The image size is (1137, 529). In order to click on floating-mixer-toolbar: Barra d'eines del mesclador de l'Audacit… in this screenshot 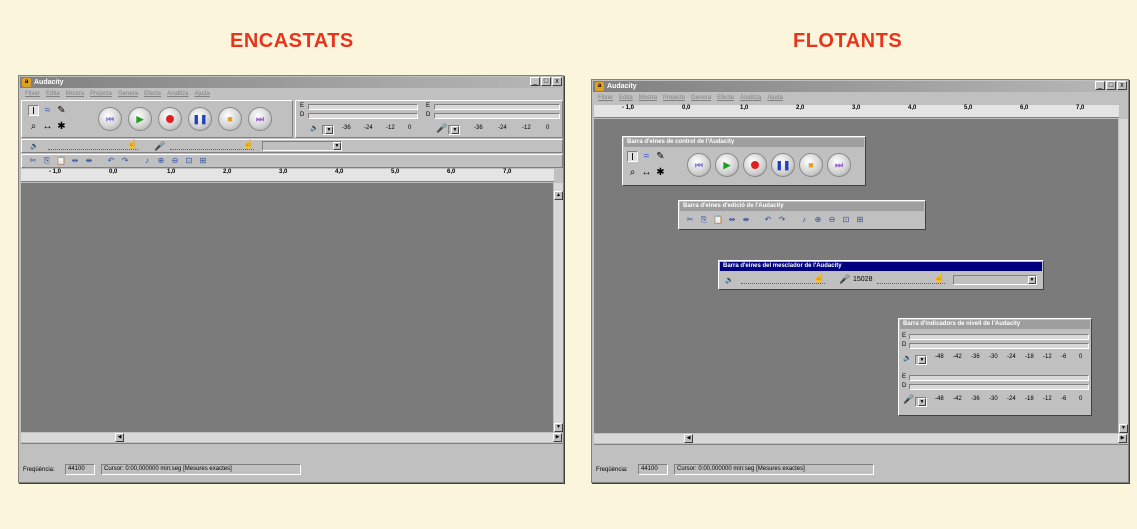, I will do `click(881, 275)`.